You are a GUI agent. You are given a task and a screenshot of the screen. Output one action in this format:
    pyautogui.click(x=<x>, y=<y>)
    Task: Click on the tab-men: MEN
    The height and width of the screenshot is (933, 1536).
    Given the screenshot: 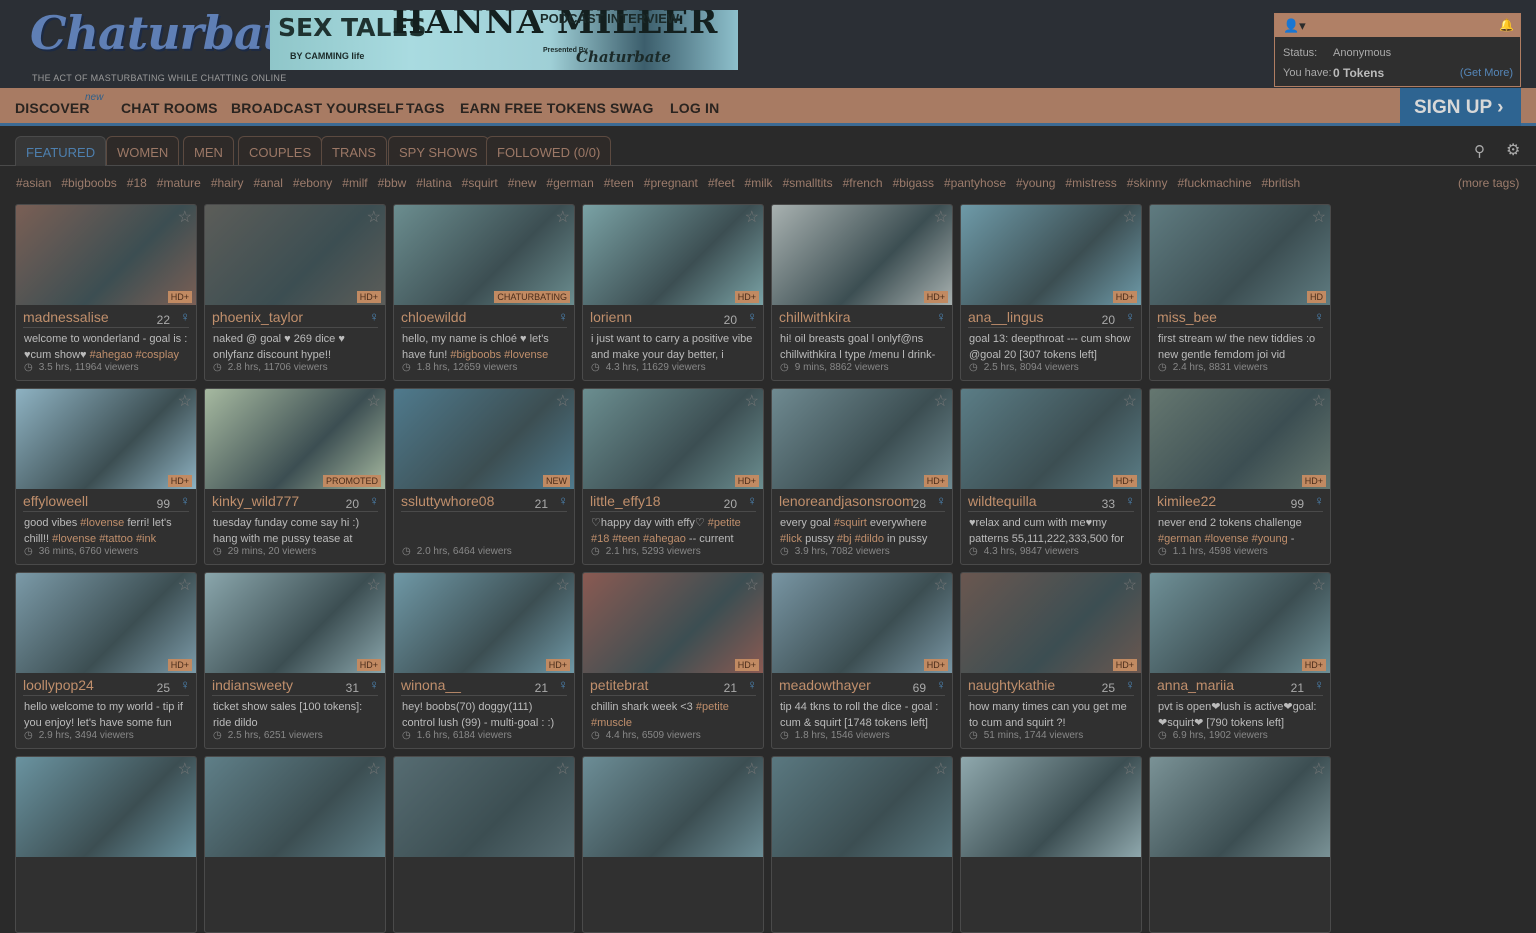 What is the action you would take?
    pyautogui.click(x=208, y=150)
    